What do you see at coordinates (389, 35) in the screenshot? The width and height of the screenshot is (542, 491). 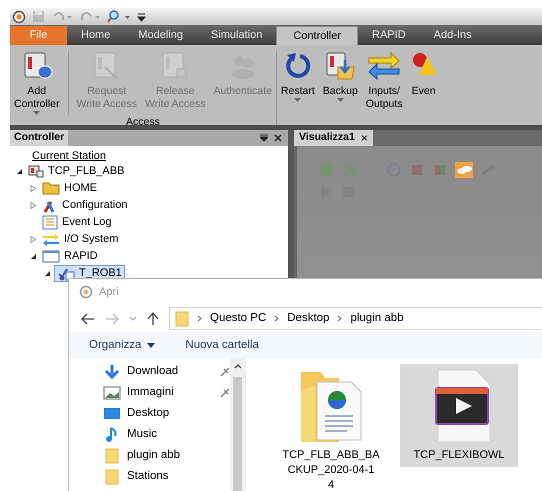 I see `ribbon-tab: RAPID` at bounding box center [389, 35].